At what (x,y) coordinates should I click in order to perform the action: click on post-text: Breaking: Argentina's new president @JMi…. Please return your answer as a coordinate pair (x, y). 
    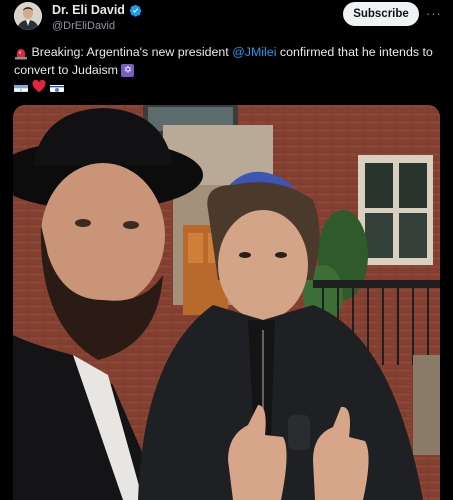
    Looking at the image, I should click on (224, 61).